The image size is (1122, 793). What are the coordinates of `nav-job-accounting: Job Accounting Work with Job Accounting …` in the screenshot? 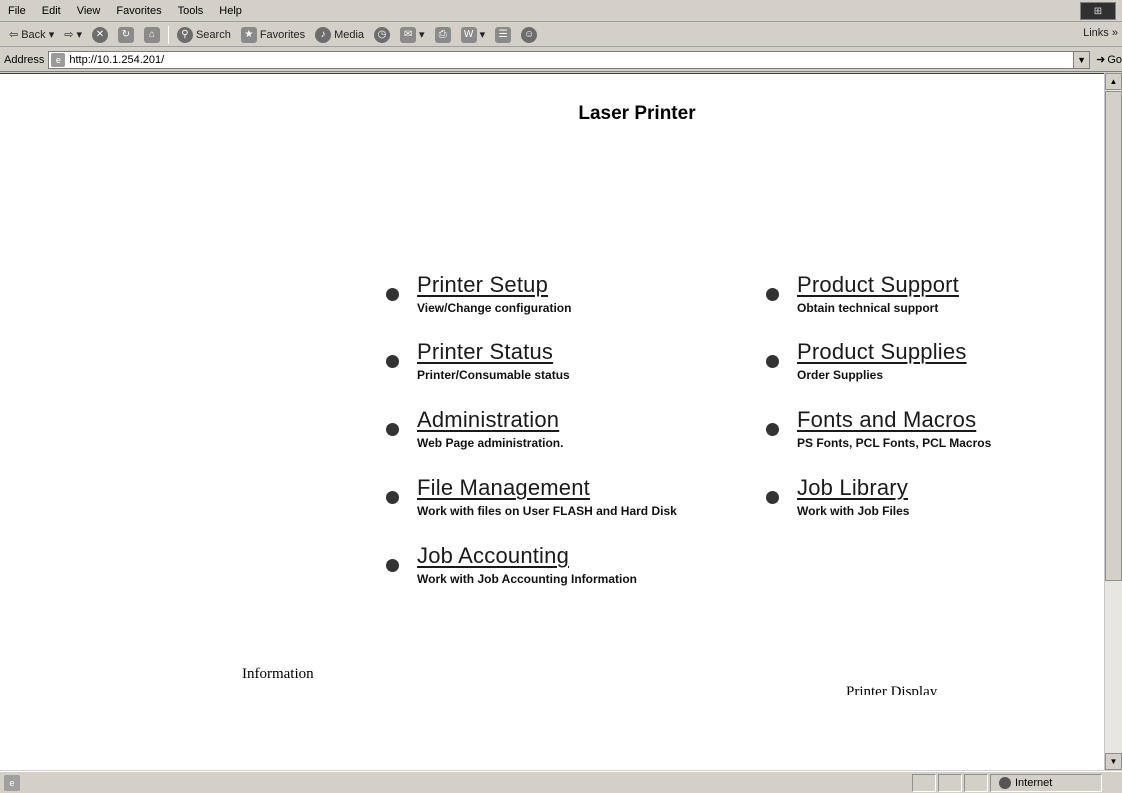 It's located at (511, 564).